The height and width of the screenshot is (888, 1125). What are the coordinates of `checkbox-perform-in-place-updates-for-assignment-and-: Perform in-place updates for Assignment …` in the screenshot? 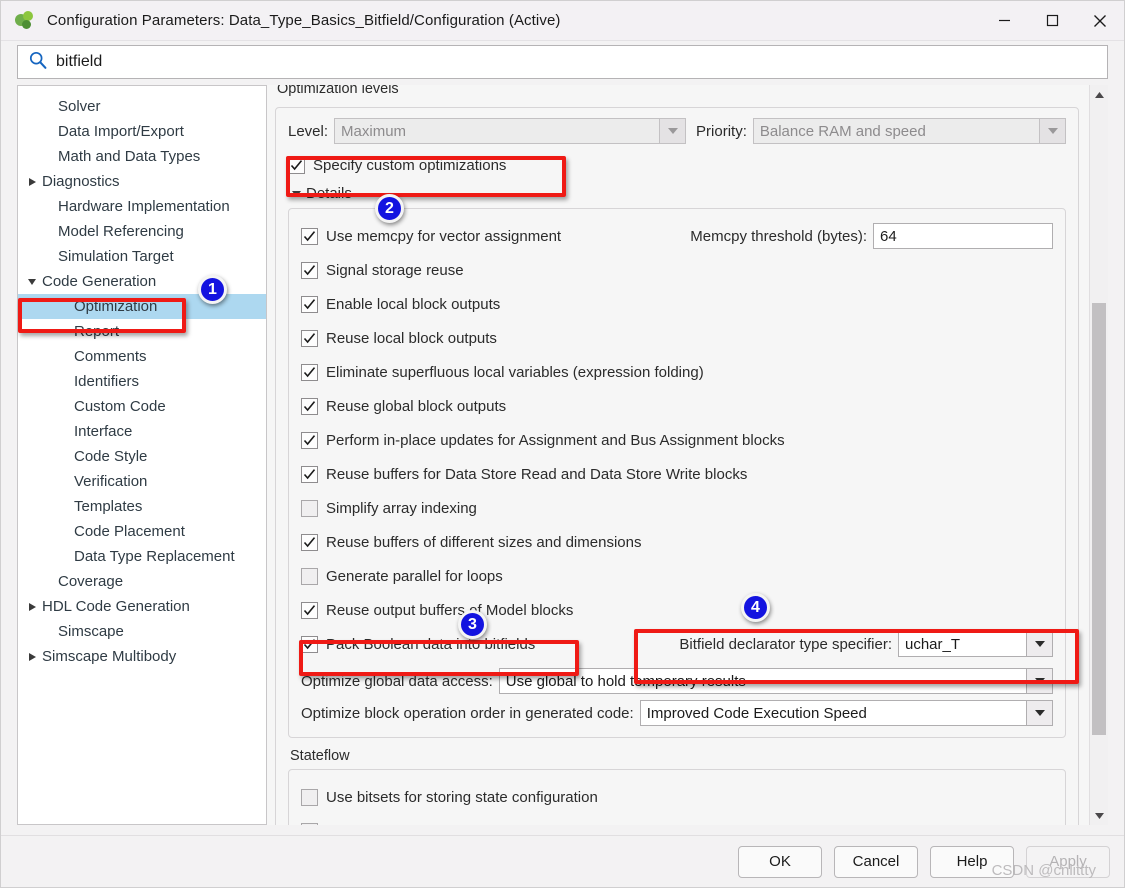 It's located at (543, 440).